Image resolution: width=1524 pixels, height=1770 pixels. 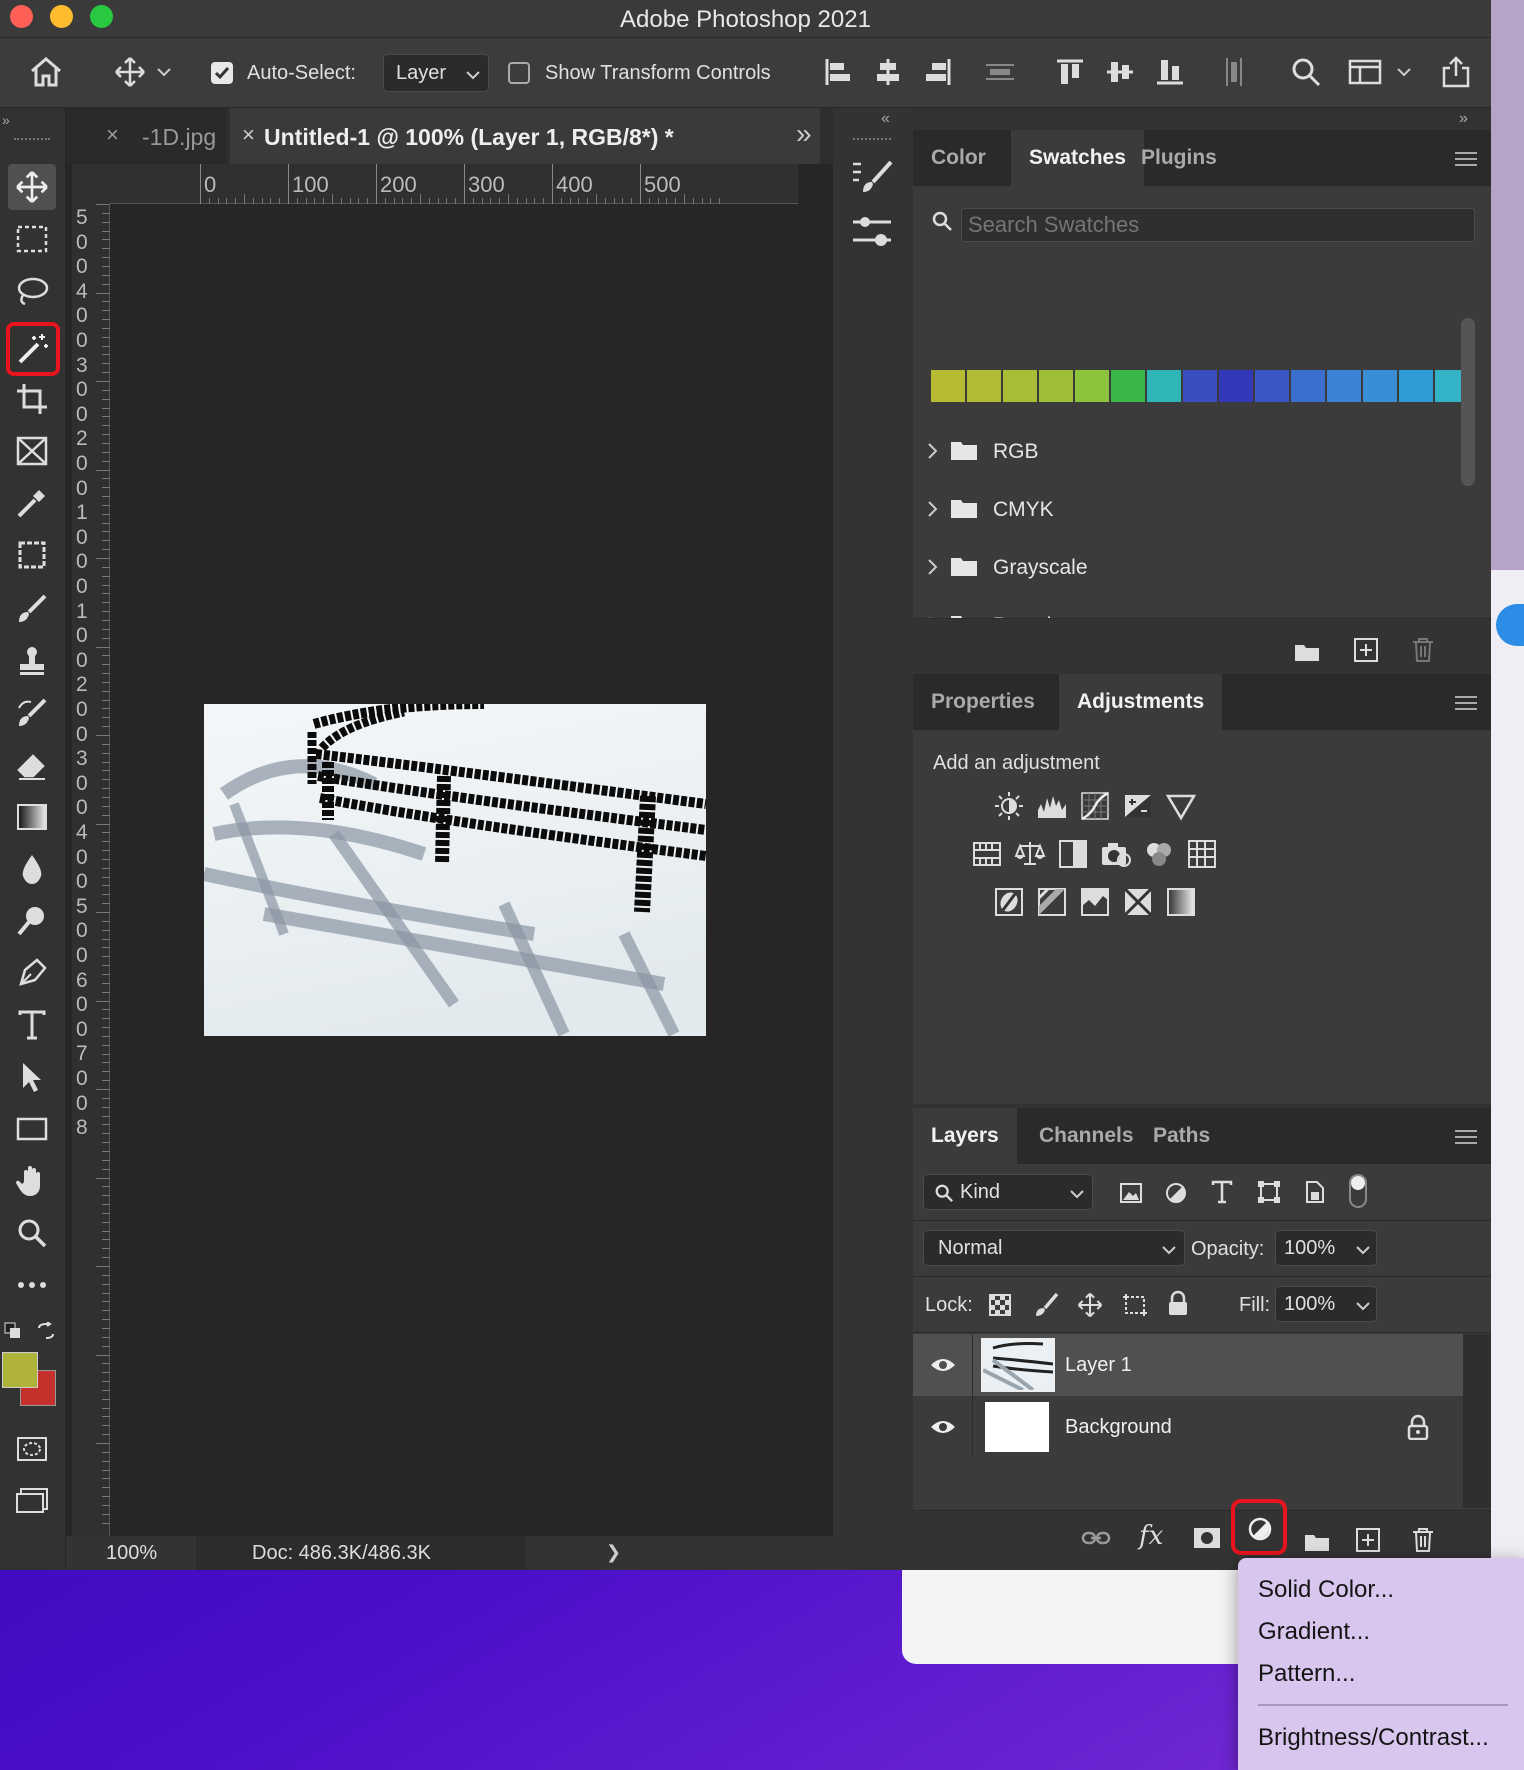 I want to click on fill-field: 100%, so click(x=1326, y=1304).